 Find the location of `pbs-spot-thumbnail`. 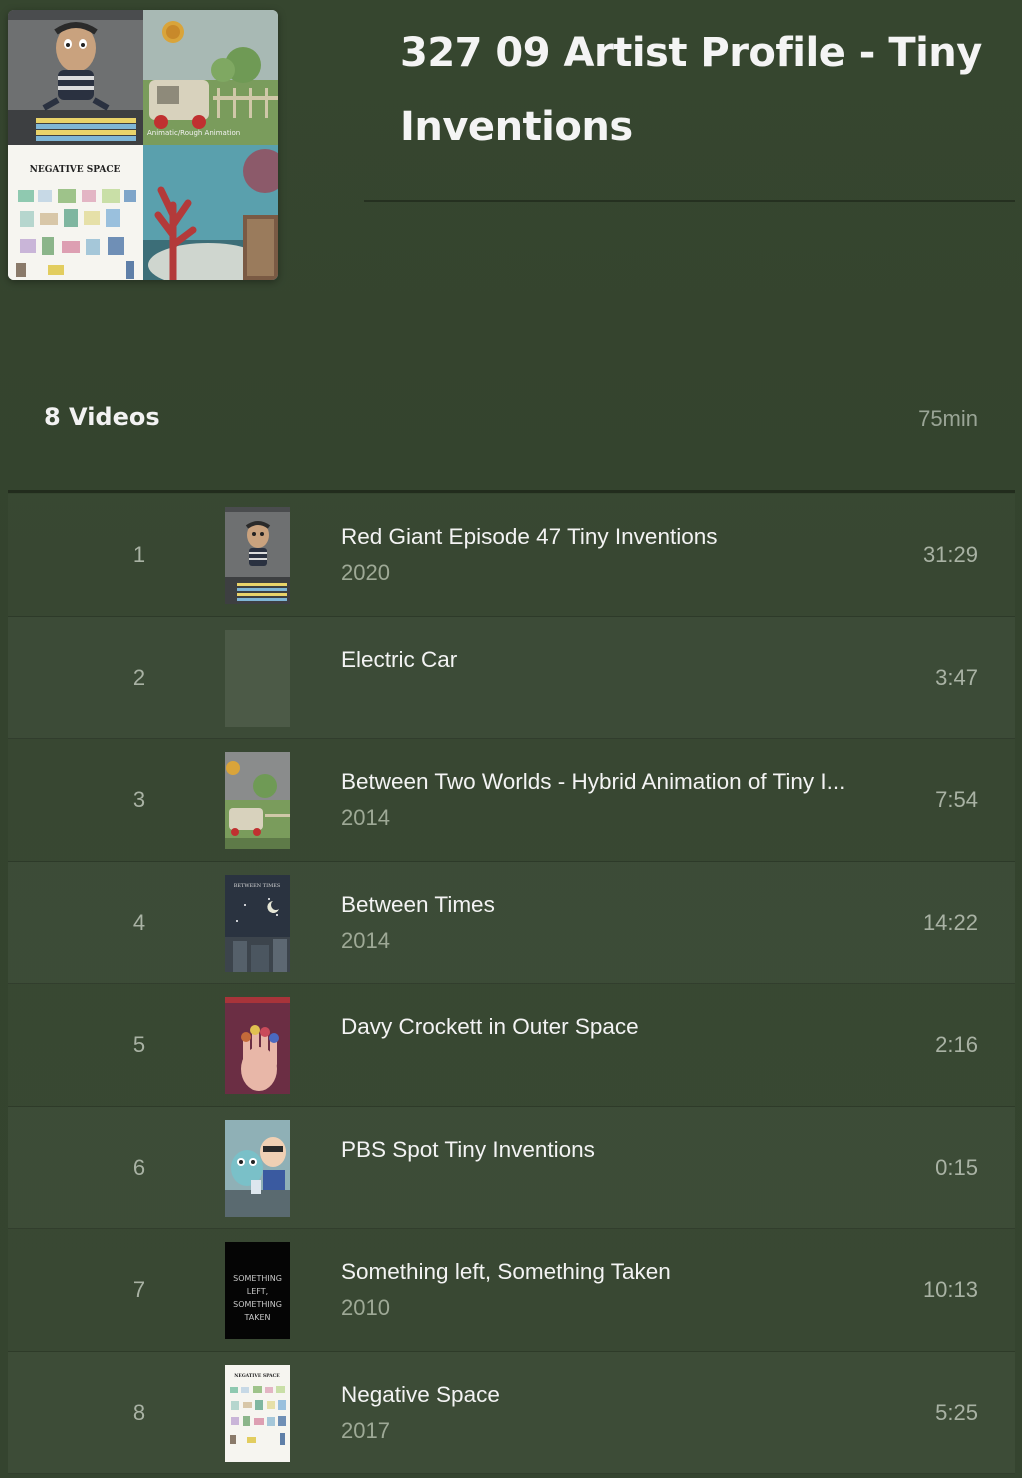

pbs-spot-thumbnail is located at coordinates (257, 1168).